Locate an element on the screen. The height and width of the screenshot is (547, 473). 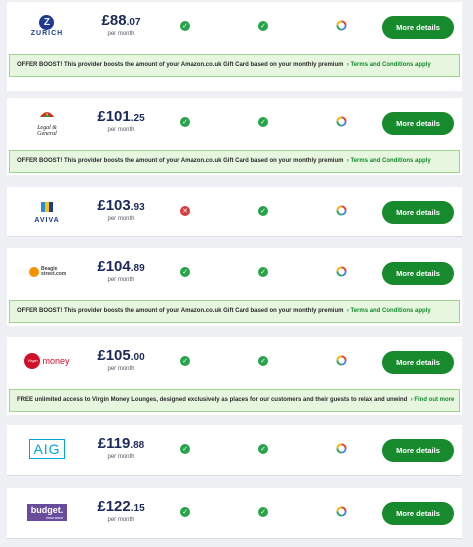
budget-subtext: insurance is located at coordinates (54, 517).